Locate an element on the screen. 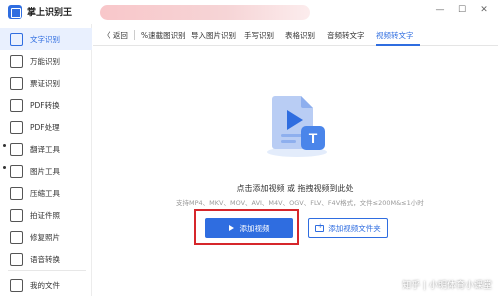 This screenshot has width=498, height=296. tab-video-to-text: 视频转文字 is located at coordinates (395, 35).